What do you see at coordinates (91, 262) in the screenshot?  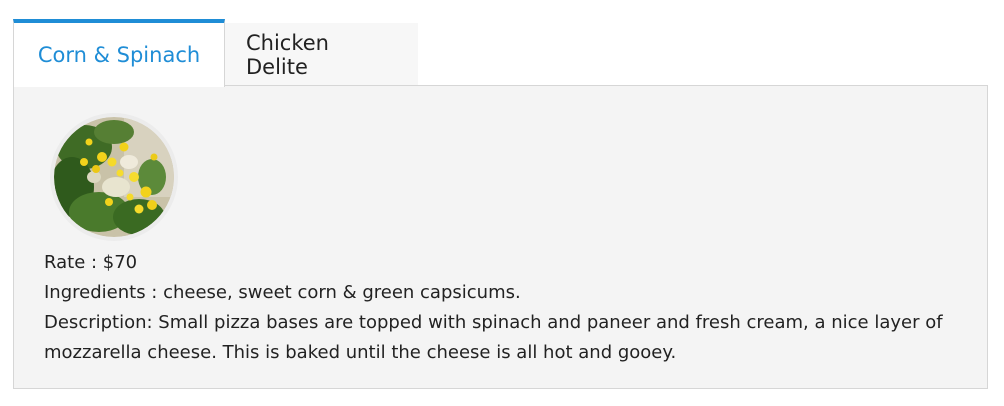 I see `rate-text: Rate : $70` at bounding box center [91, 262].